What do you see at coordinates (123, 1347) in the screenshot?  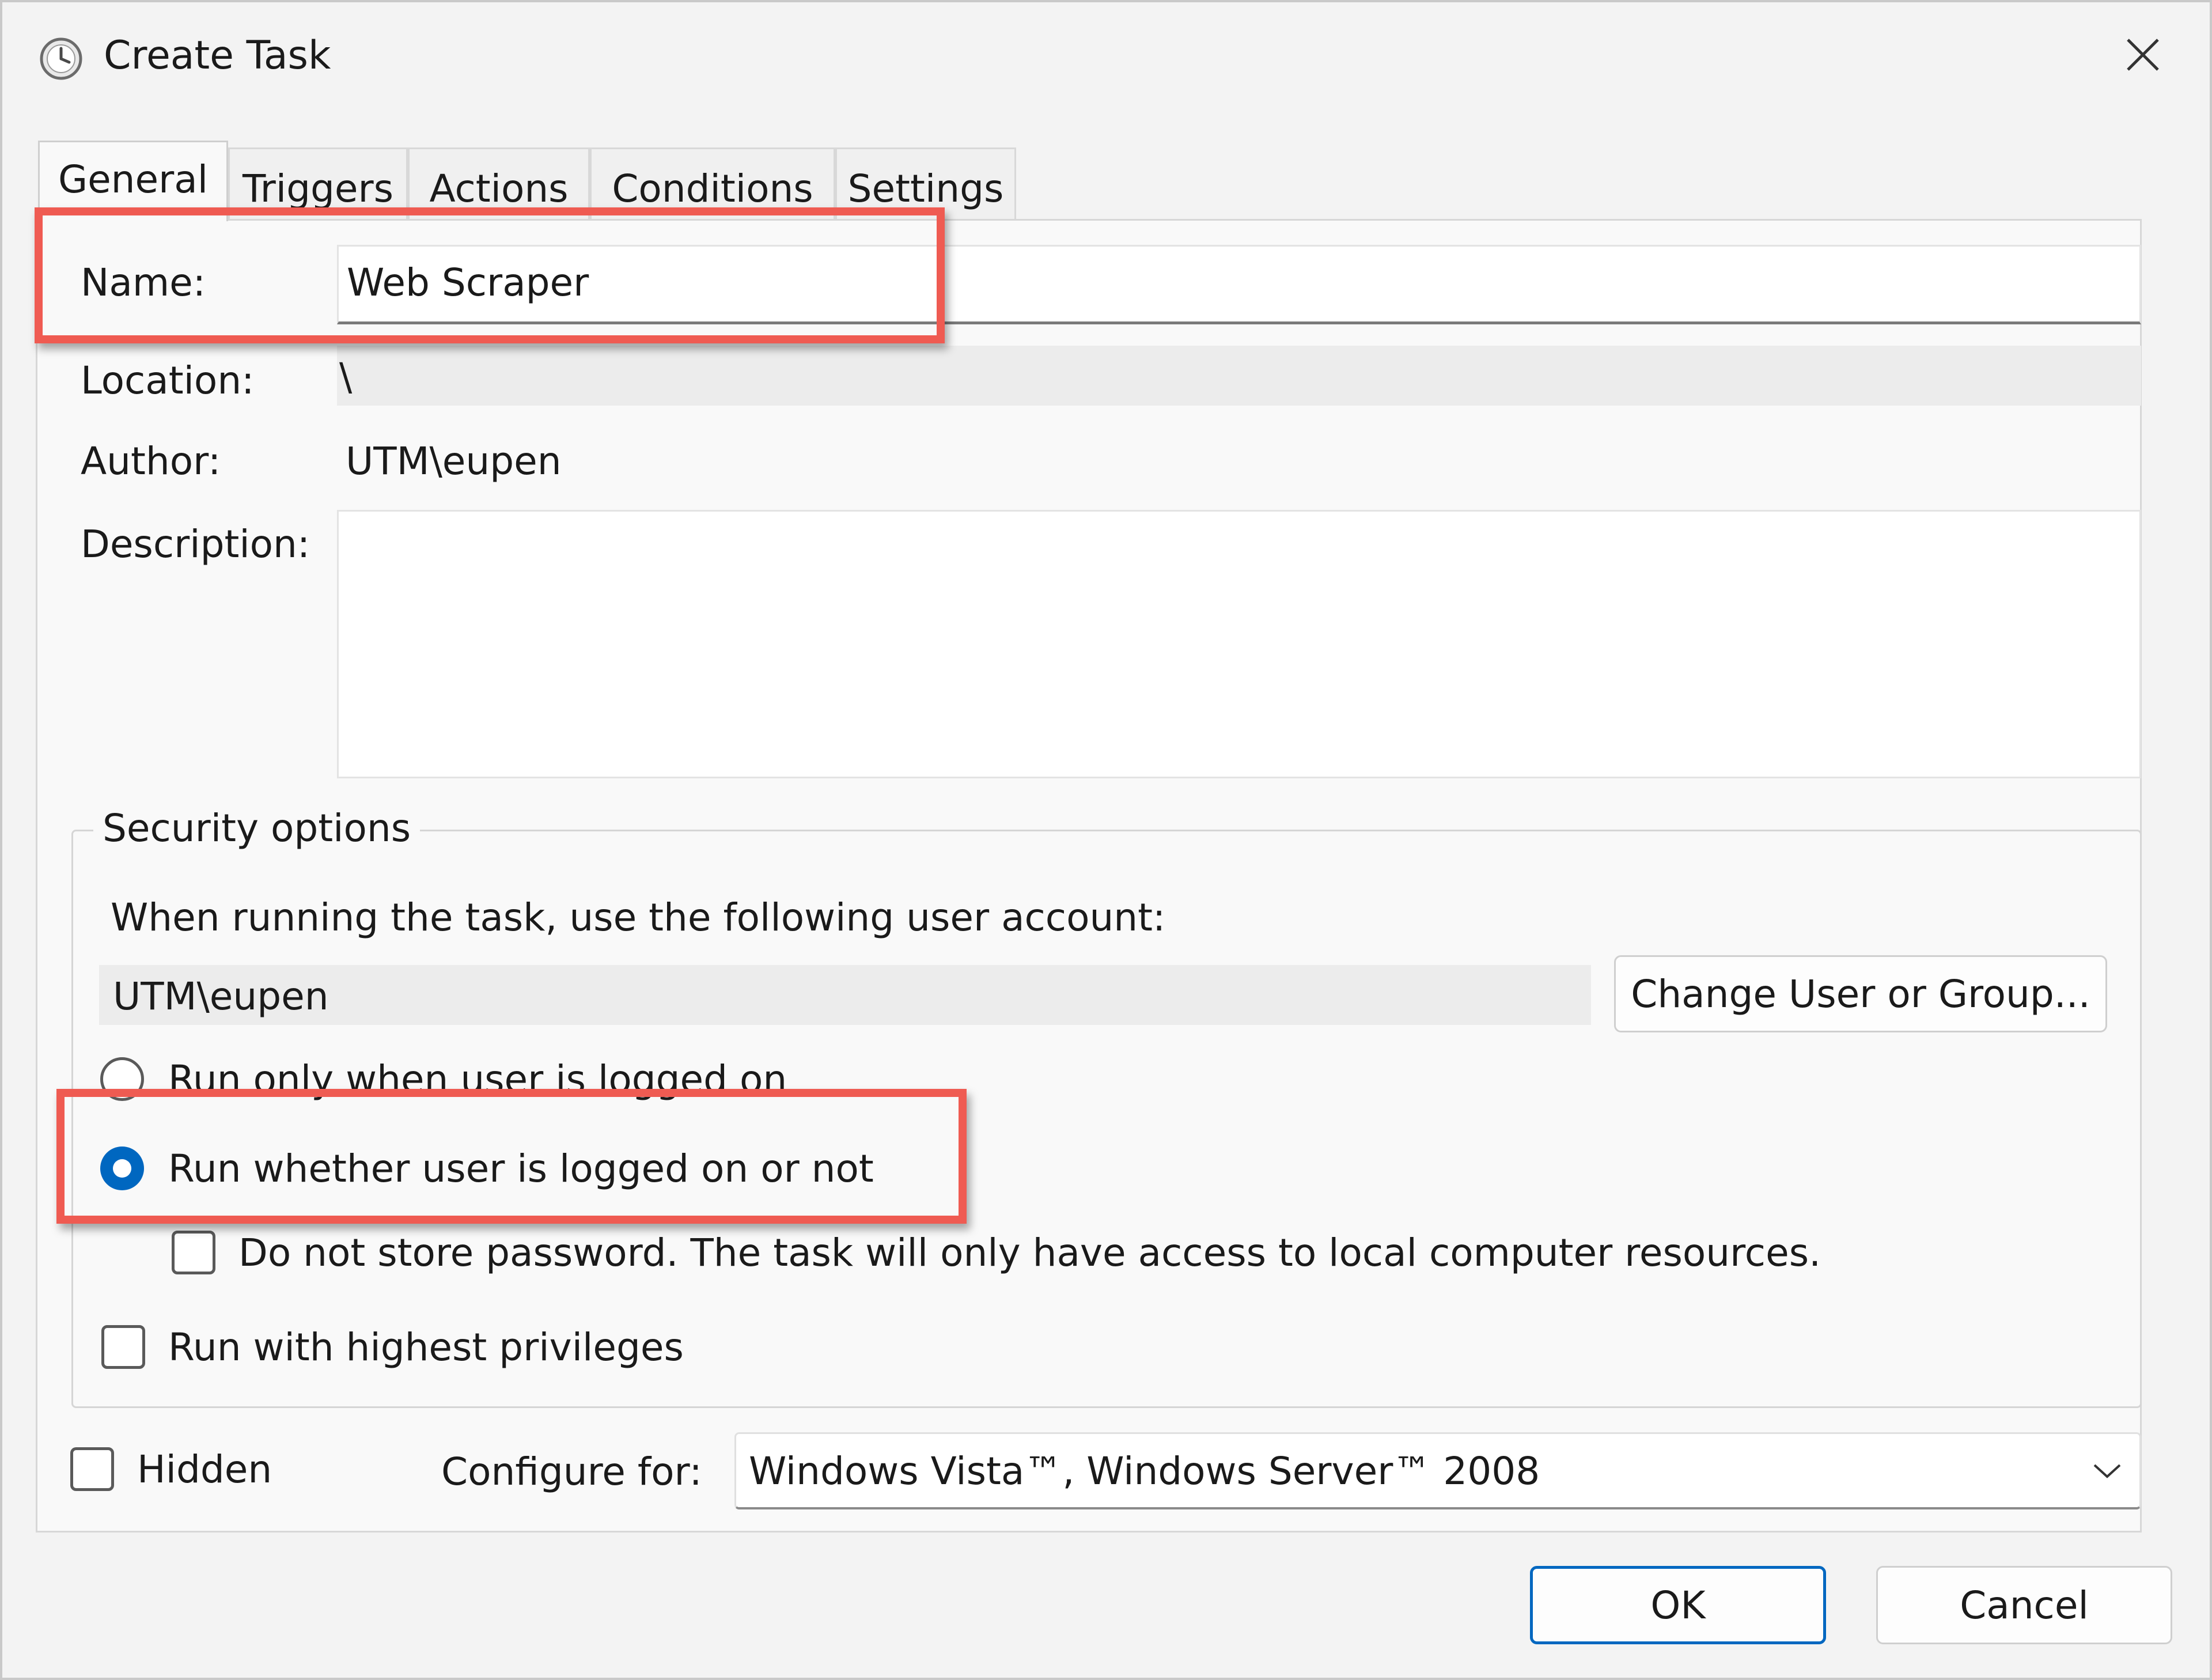 I see `highest-privileges-checkbox` at bounding box center [123, 1347].